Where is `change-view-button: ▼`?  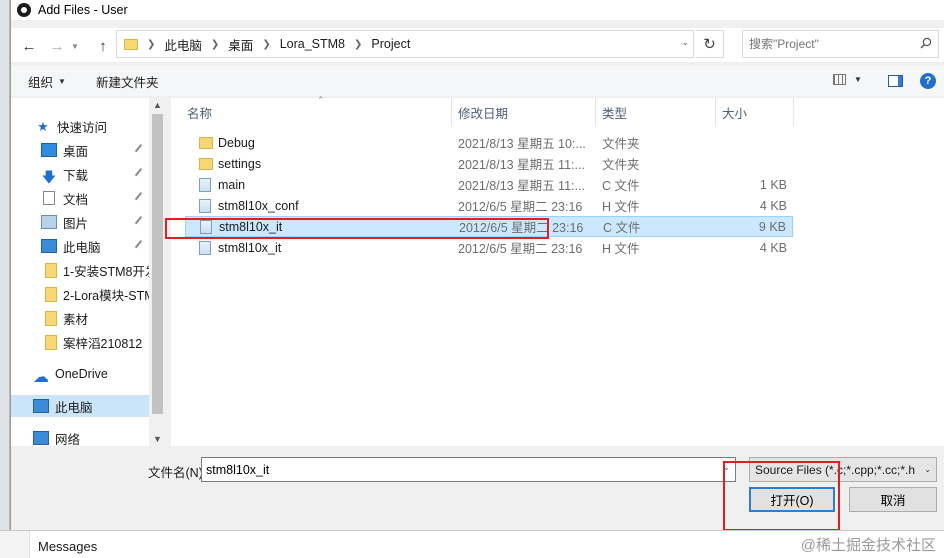
change-view-button: ▼ is located at coordinates (847, 79).